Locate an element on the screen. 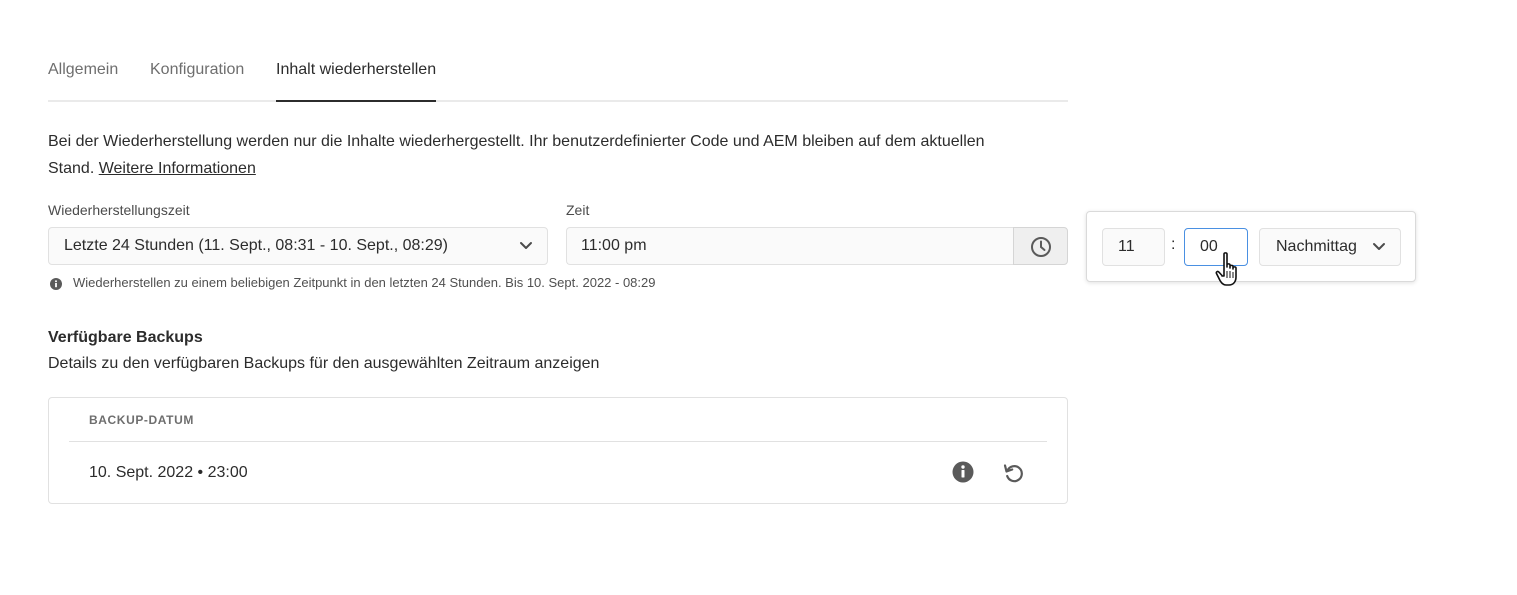 The width and height of the screenshot is (1517, 595). time-input: 11:00 pm is located at coordinates (790, 246).